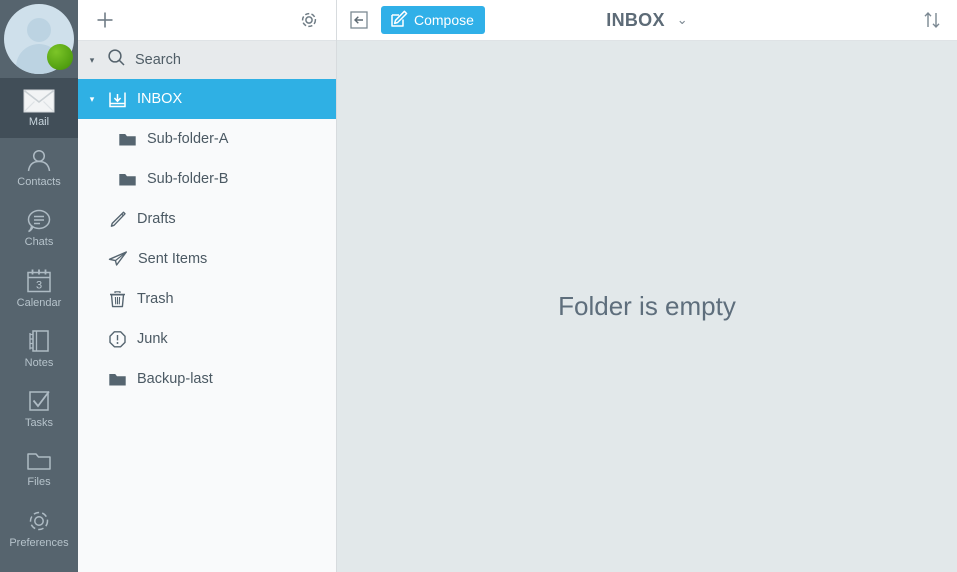 This screenshot has width=957, height=572. What do you see at coordinates (117, 219) in the screenshot?
I see `pencil-icon` at bounding box center [117, 219].